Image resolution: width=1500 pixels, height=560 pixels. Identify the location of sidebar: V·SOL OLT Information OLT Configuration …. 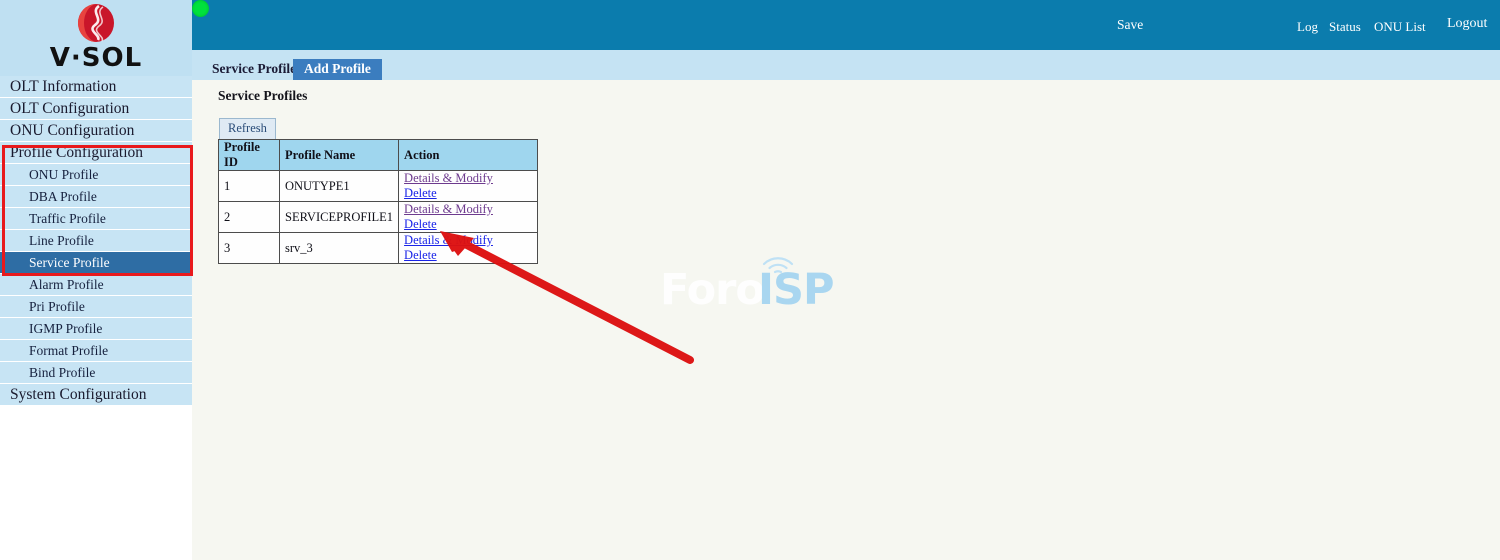
(96, 280).